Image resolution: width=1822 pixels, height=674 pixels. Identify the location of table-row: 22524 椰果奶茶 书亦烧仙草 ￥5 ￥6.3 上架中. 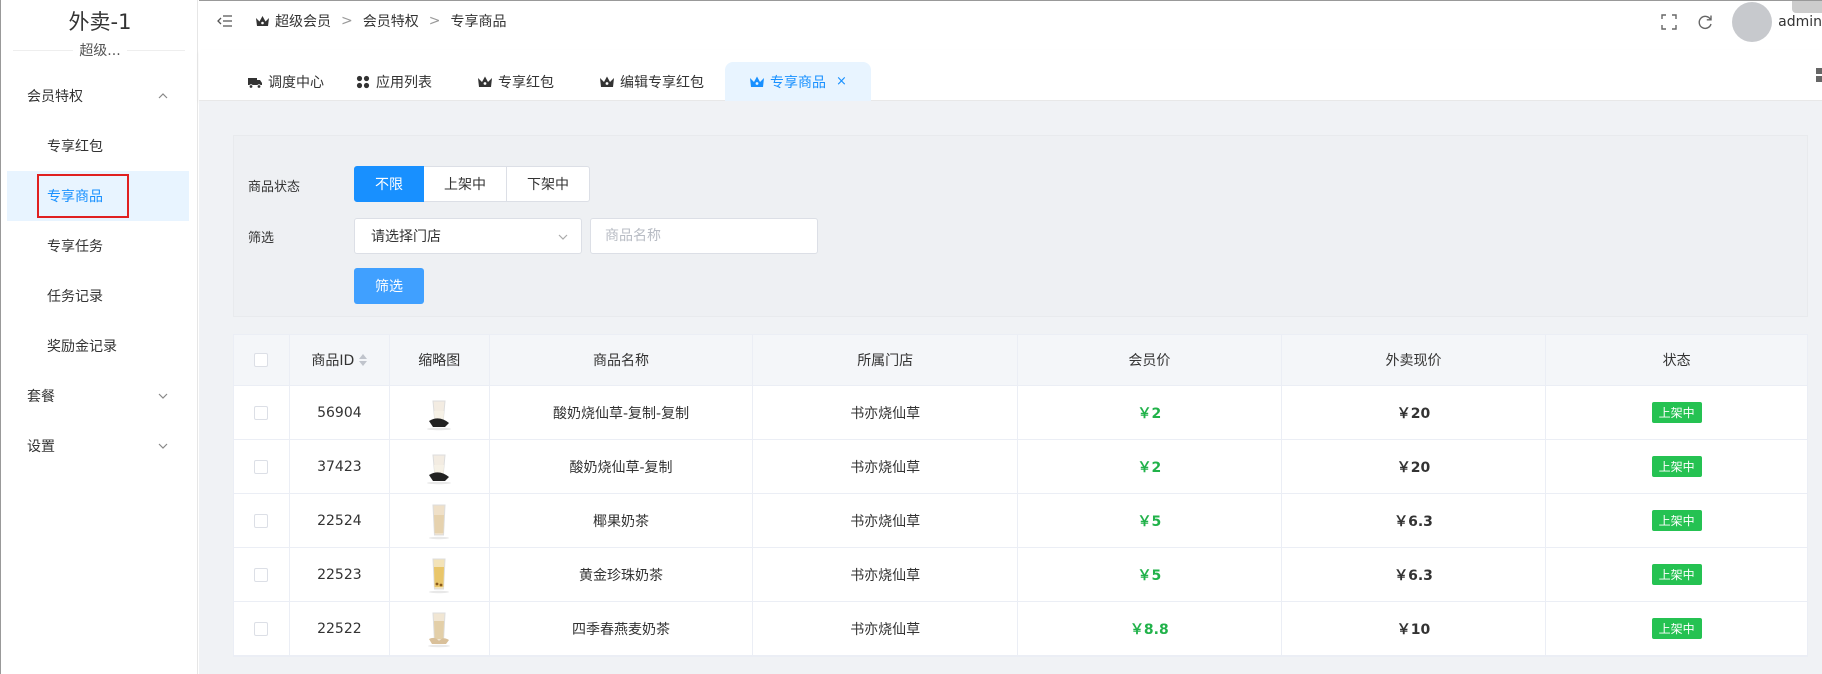
(1020, 521).